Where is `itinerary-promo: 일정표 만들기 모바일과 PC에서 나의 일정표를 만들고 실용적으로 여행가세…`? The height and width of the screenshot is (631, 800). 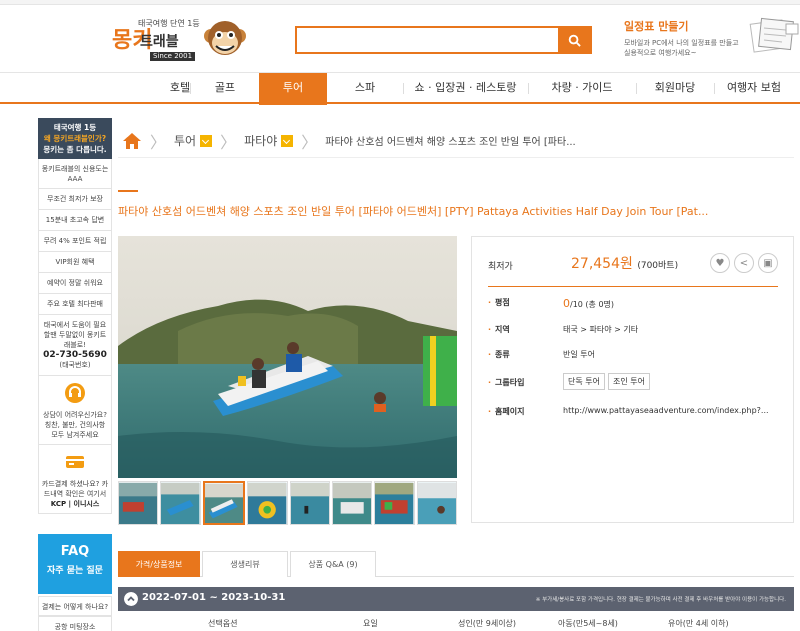
itinerary-promo: 일정표 만들기 모바일과 PC에서 나의 일정표를 만들고 실용적으로 여행가세… is located at coordinates (712, 41).